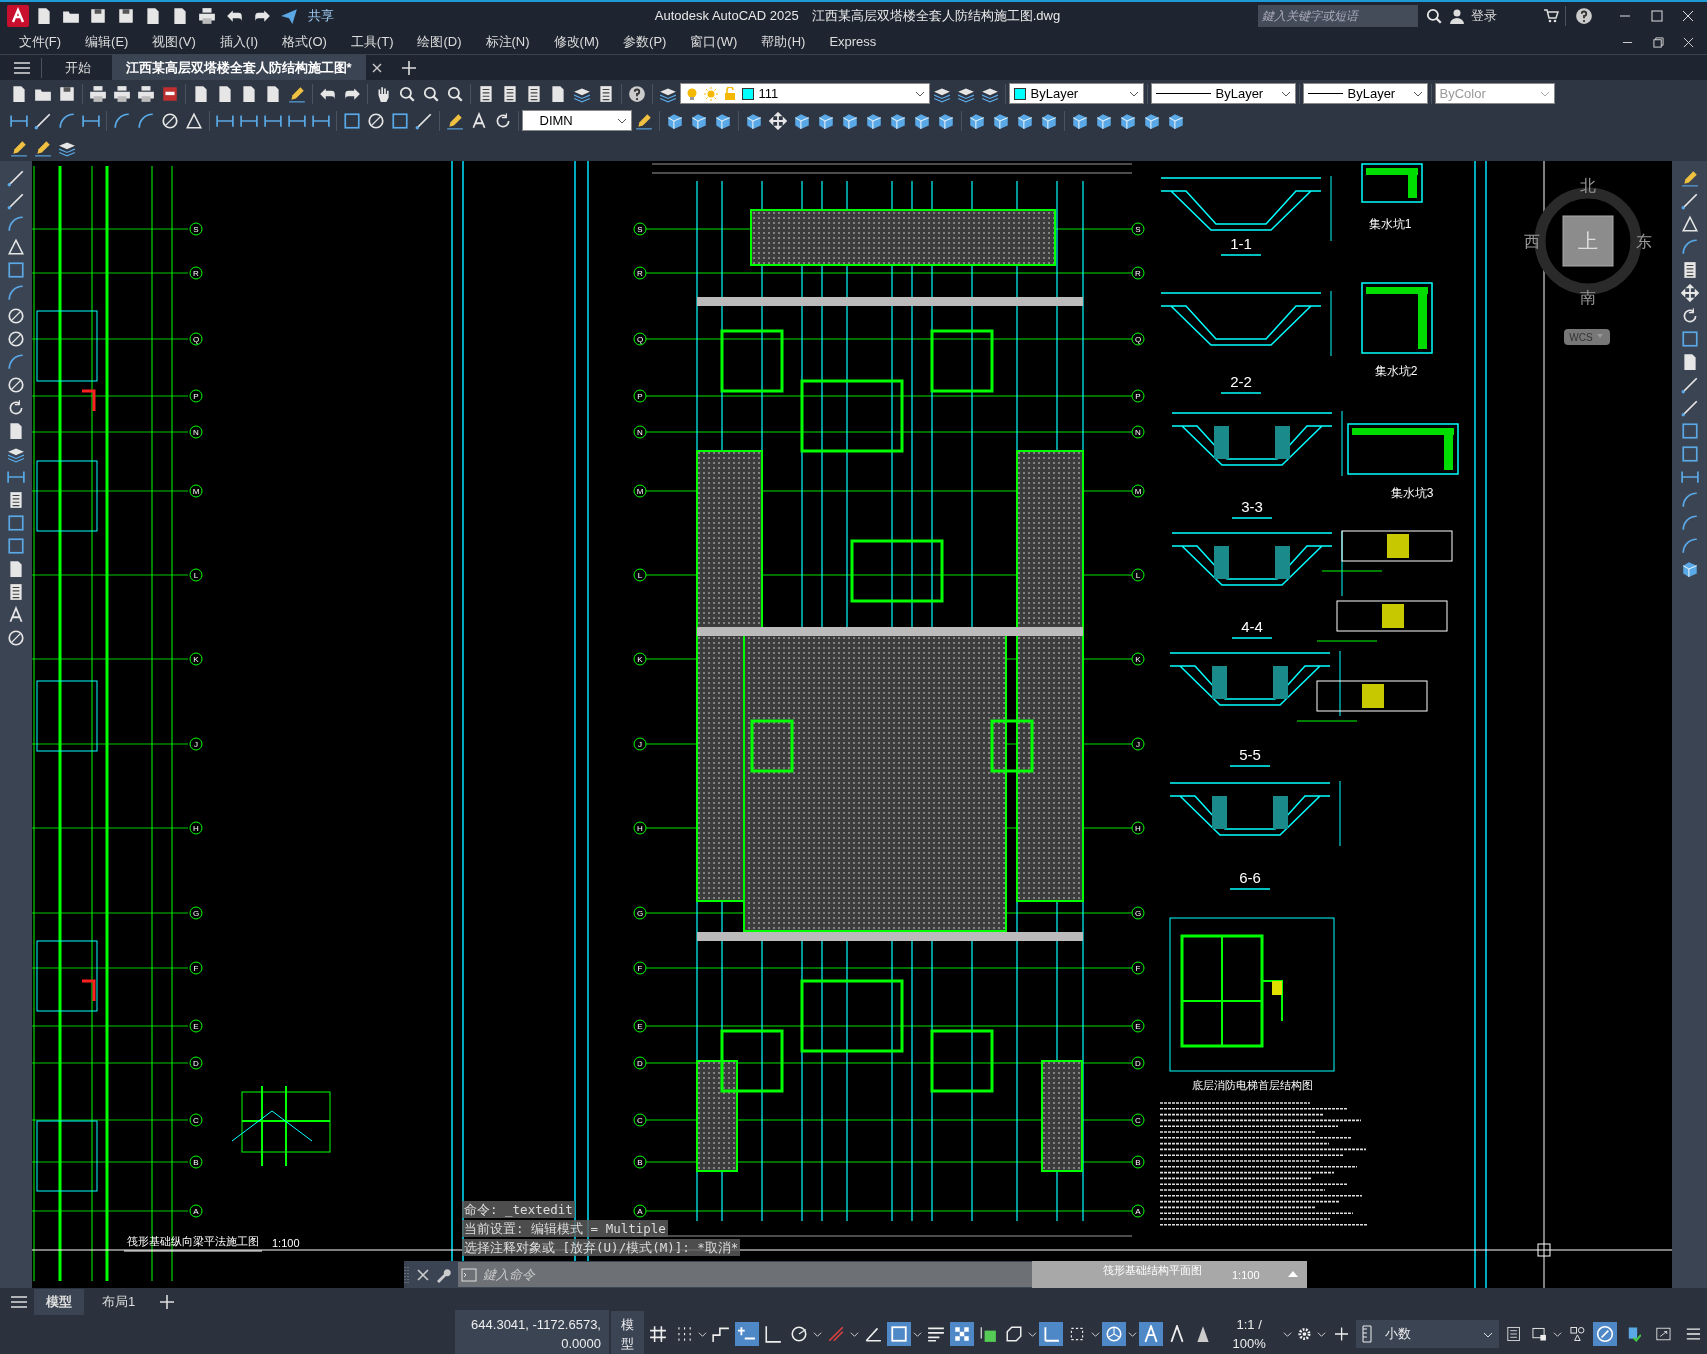 This screenshot has height=1354, width=1707. Describe the element at coordinates (16, 408) in the screenshot. I see `rotate-icon` at that location.